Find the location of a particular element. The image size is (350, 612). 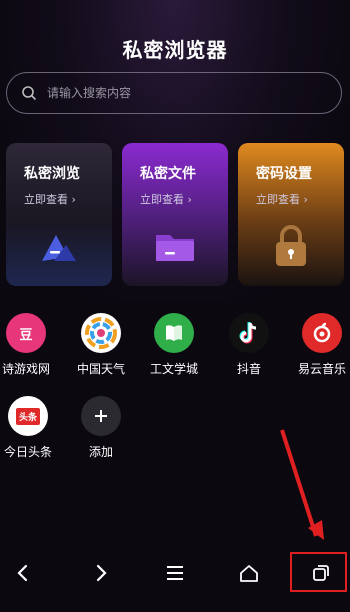

lock-icon is located at coordinates (291, 246).